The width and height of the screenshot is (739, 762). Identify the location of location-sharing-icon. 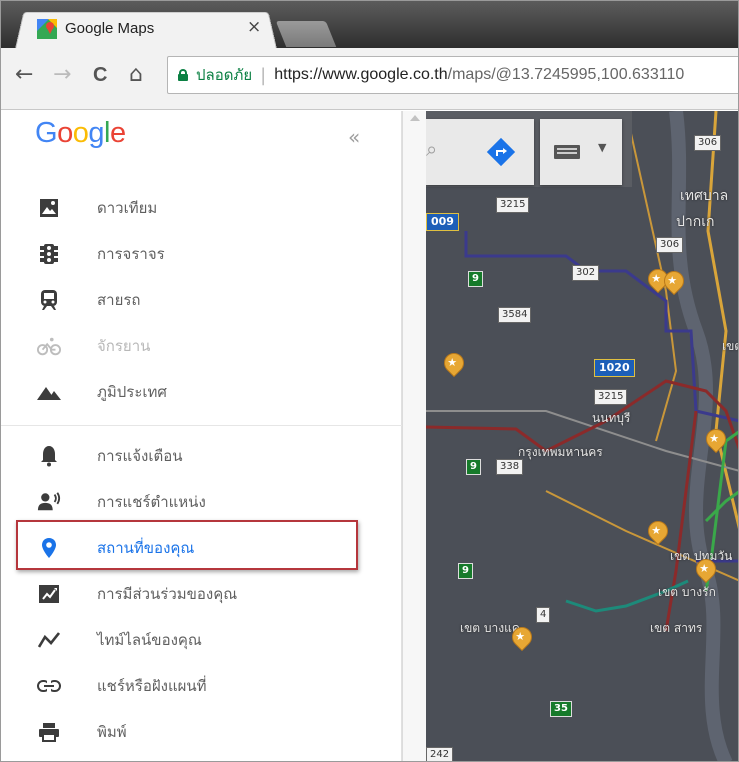
(49, 502).